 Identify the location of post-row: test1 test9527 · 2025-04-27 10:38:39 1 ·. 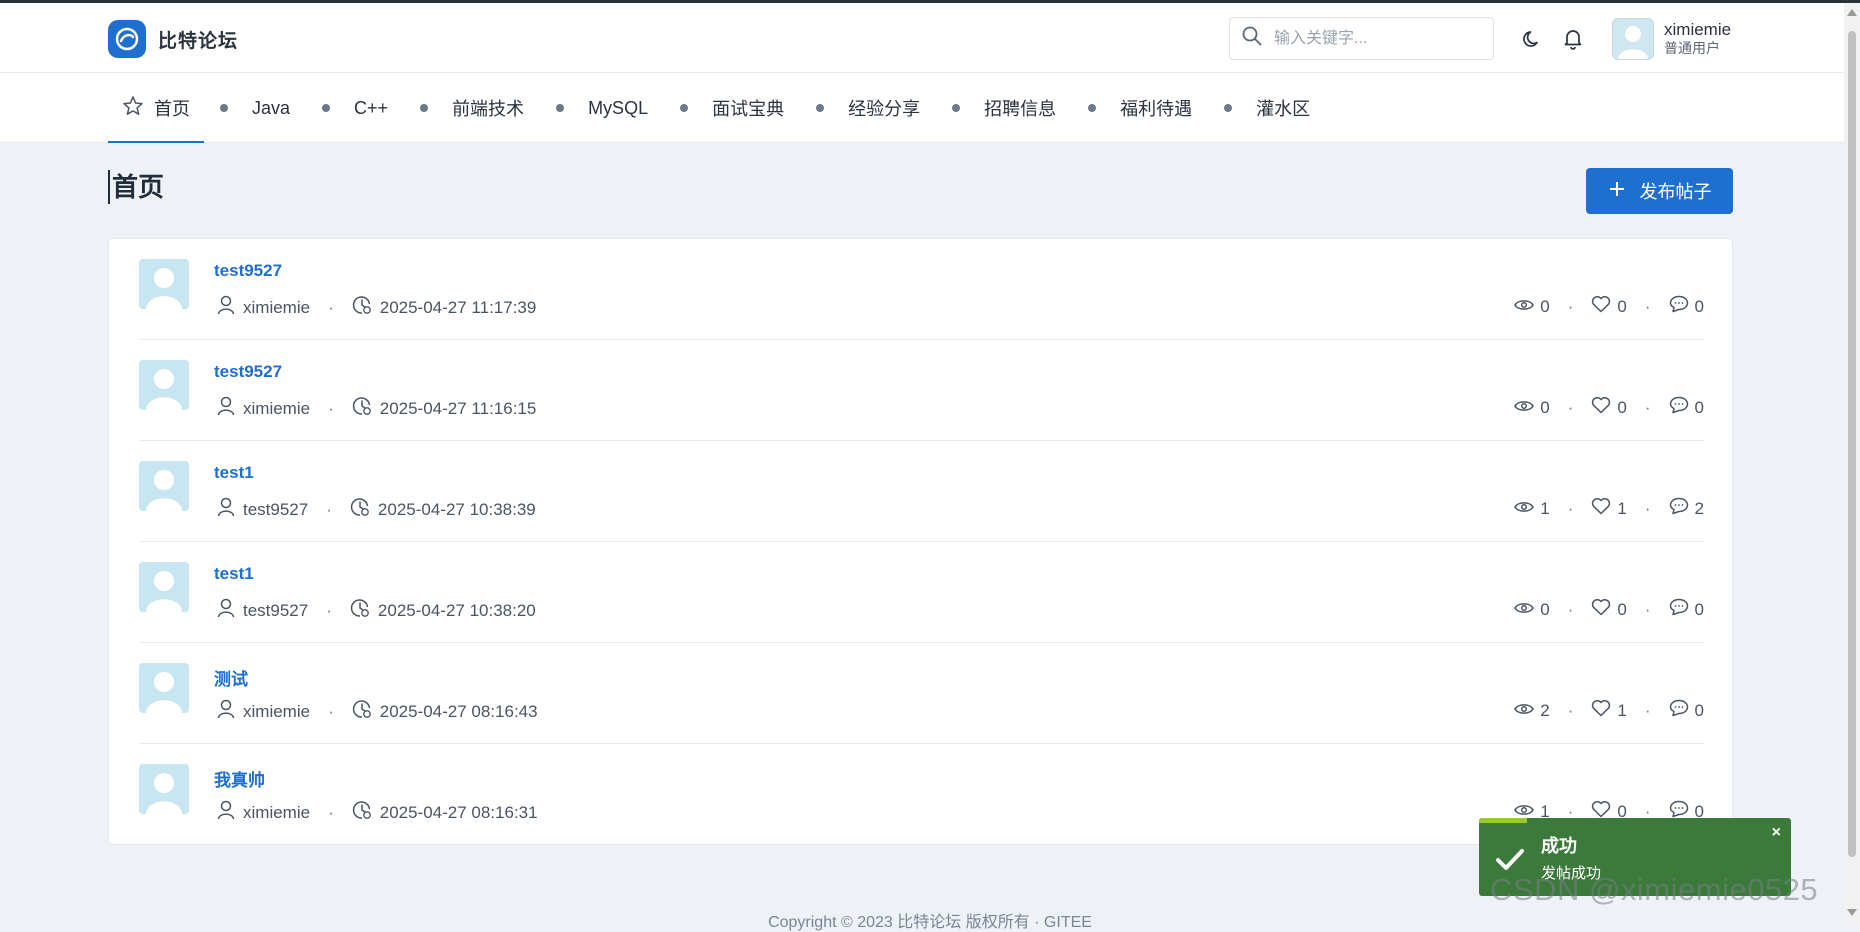
(921, 491).